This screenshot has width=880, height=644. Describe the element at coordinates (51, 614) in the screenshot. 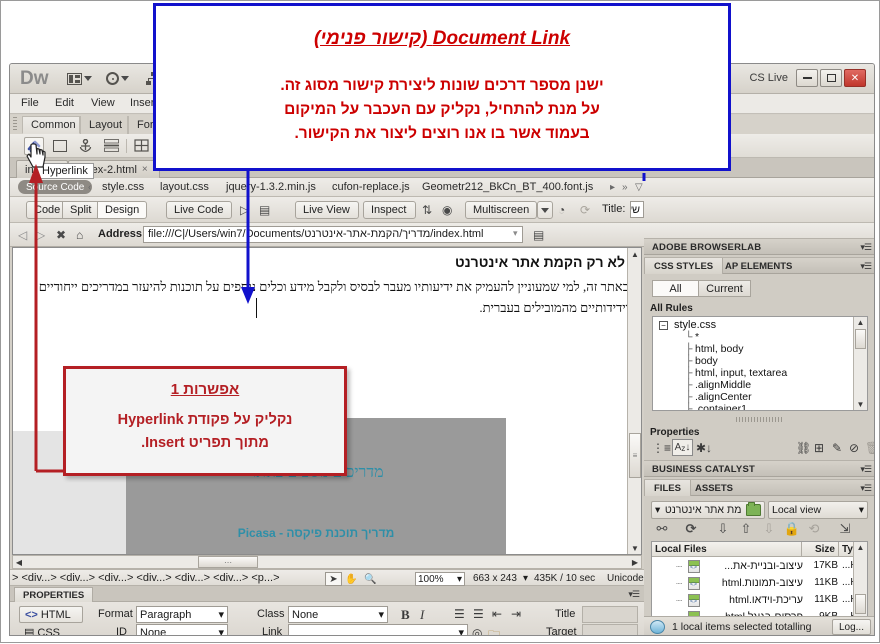

I see `html-properties-button: <> HTML` at that location.